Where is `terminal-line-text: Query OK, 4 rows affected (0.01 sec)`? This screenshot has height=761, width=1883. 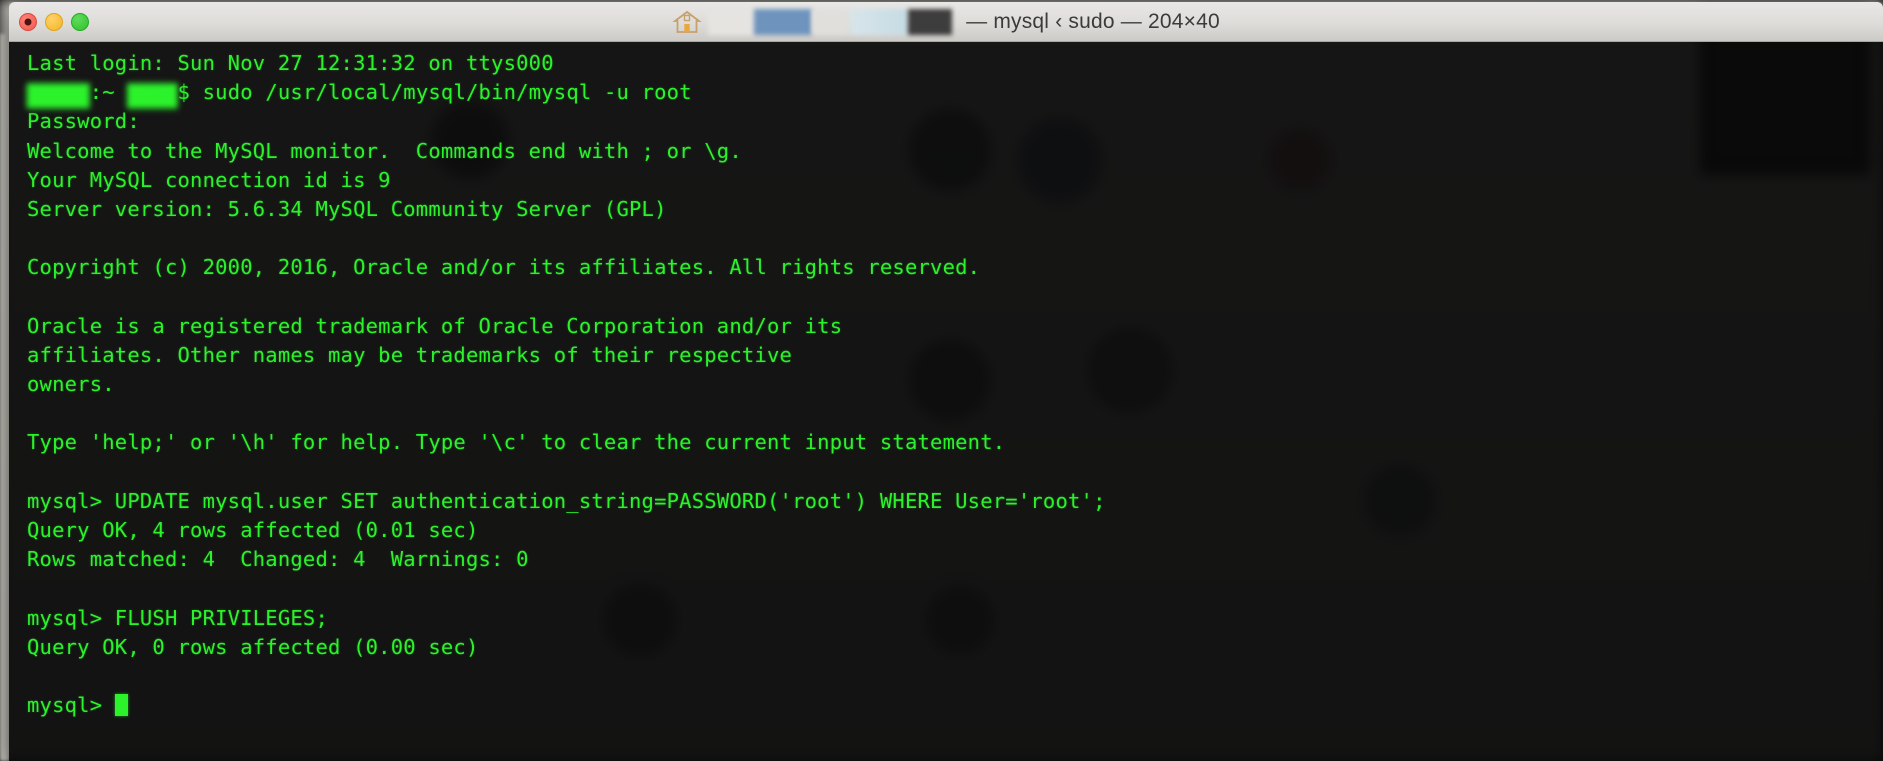
terminal-line-text: Query OK, 4 rows affected (0.01 sec) is located at coordinates (253, 530).